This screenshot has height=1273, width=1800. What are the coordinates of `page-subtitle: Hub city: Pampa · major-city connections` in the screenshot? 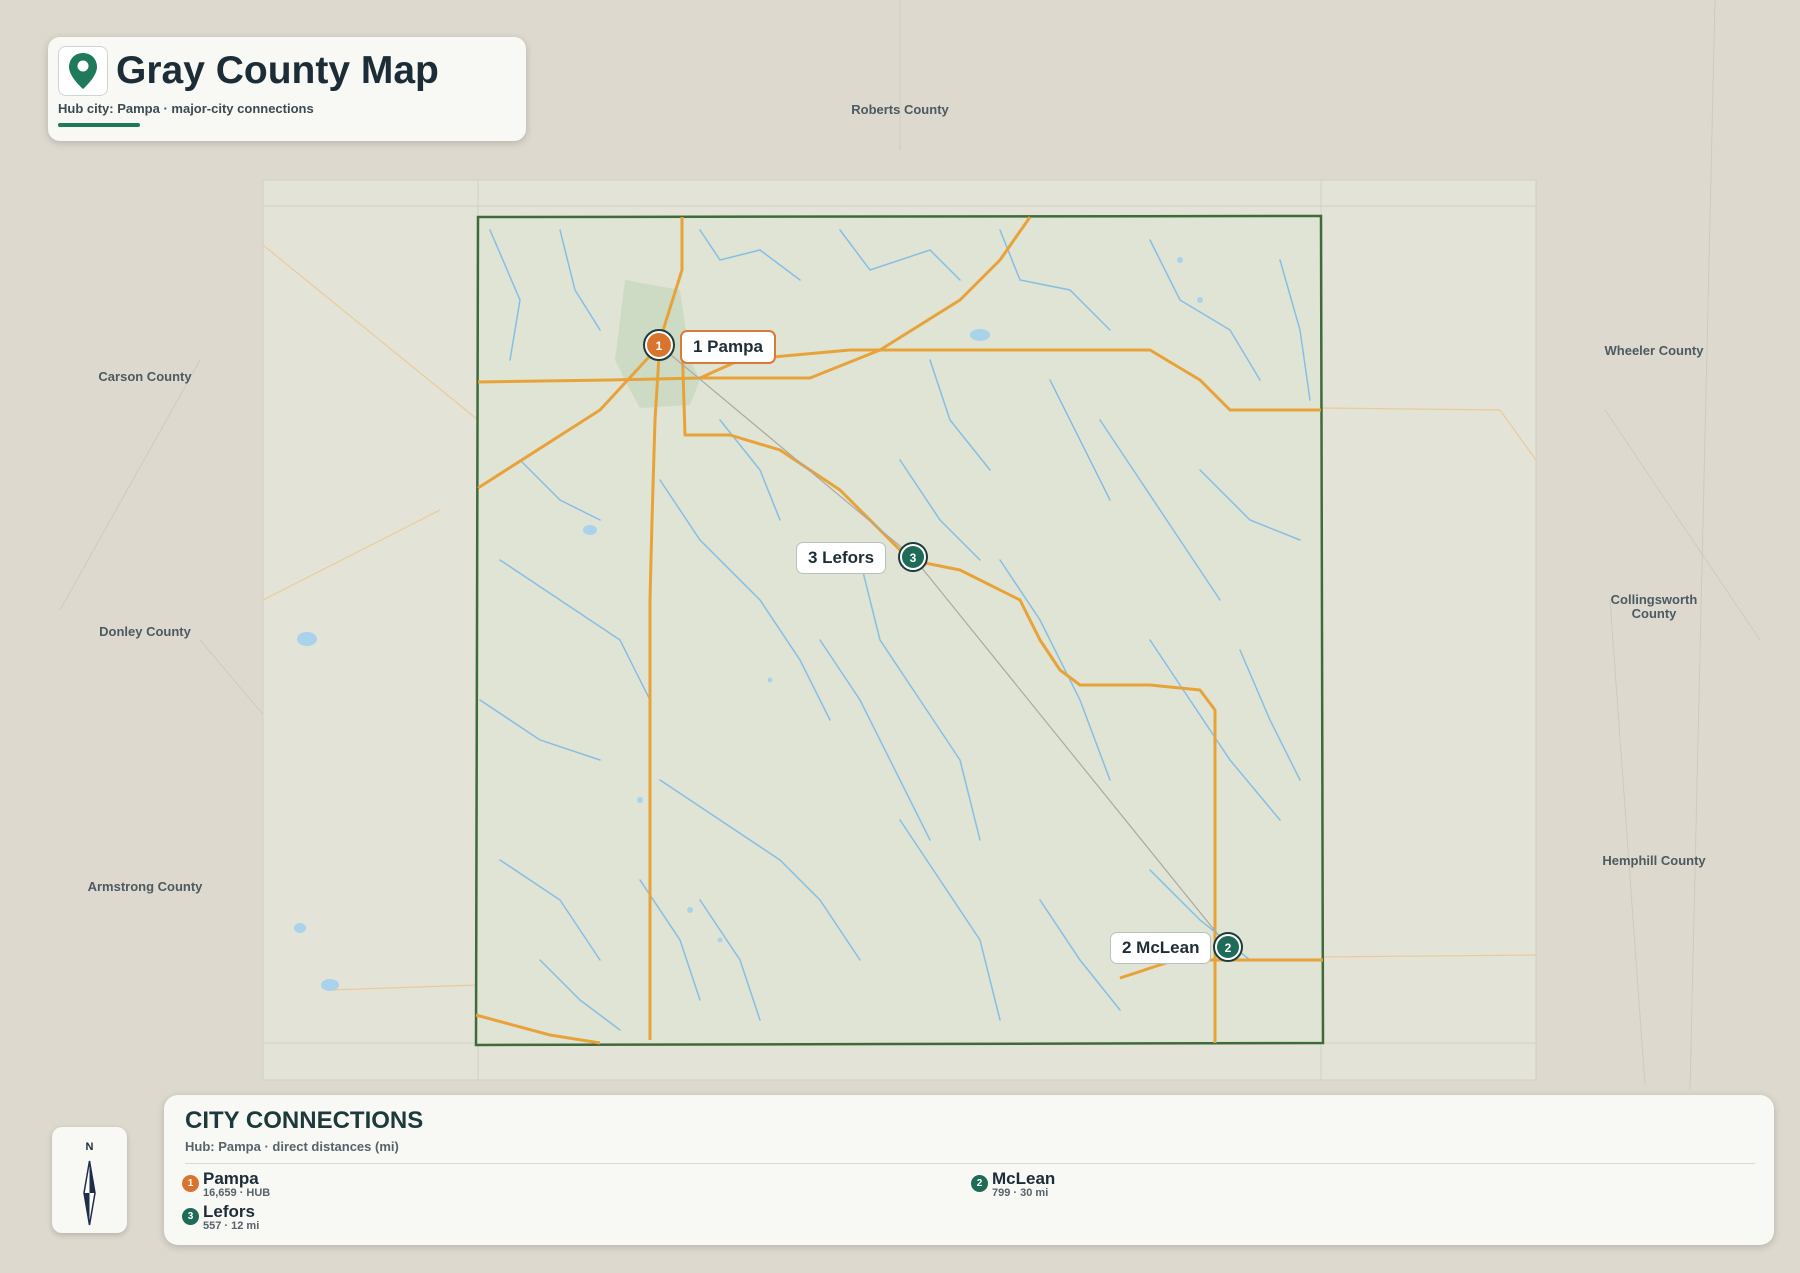 It's located at (186, 108).